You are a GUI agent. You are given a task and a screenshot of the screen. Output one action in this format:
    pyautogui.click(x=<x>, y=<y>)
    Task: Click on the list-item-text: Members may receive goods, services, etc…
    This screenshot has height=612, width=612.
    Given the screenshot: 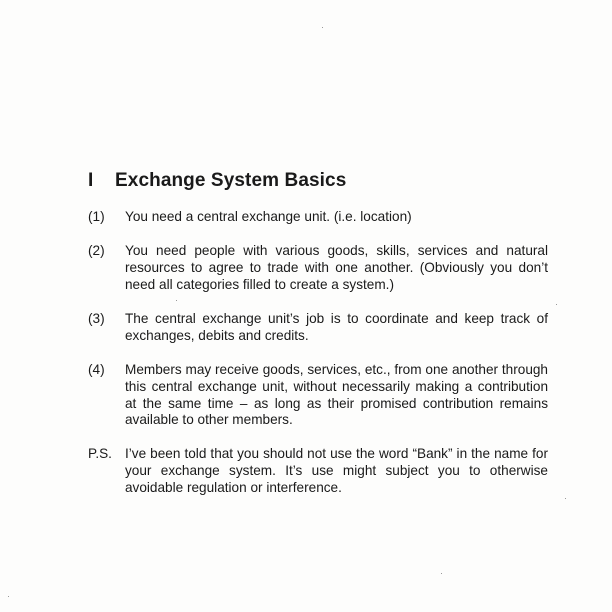 What is the action you would take?
    pyautogui.click(x=336, y=395)
    